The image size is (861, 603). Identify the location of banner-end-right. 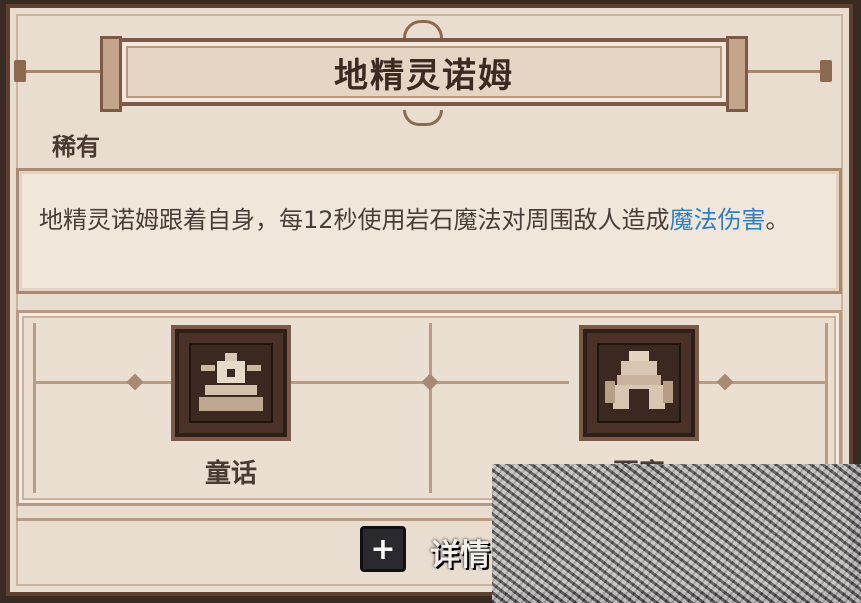
(826, 71).